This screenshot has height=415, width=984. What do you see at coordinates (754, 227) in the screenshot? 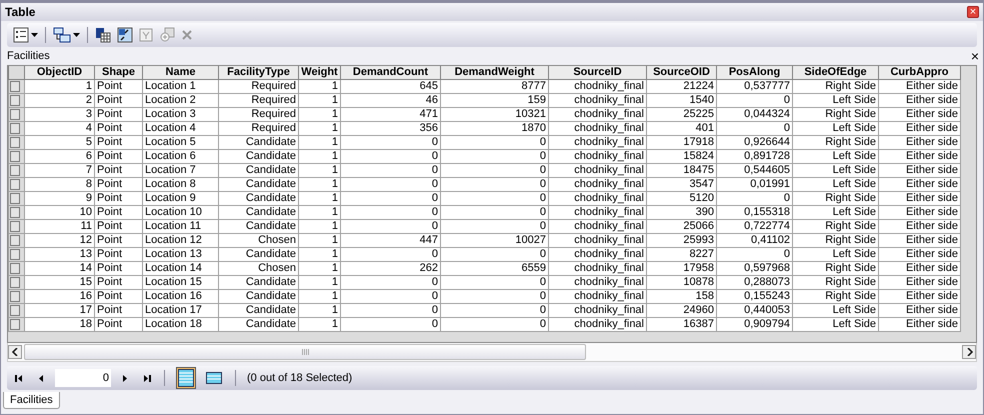
I see `table-cell: 0,722774` at bounding box center [754, 227].